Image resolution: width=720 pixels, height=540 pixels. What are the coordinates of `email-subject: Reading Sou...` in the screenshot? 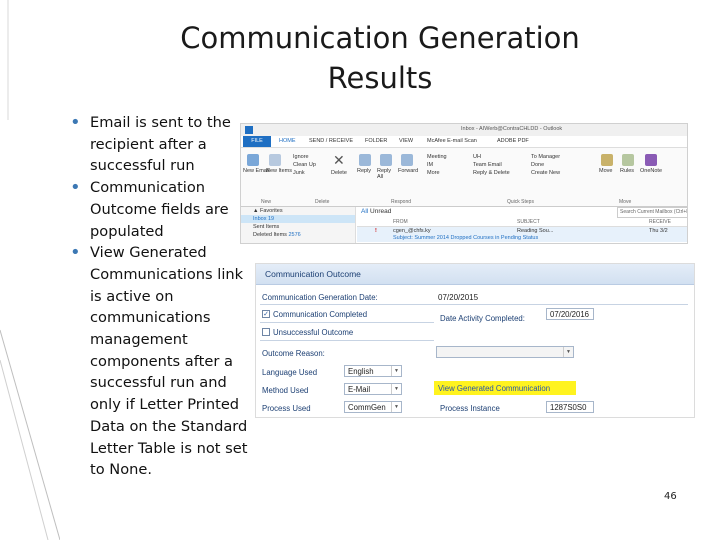 It's located at (535, 231).